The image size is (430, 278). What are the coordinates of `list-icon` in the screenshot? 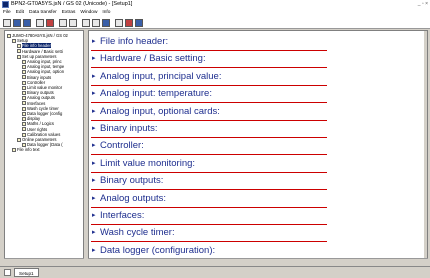 It's located at (139, 23).